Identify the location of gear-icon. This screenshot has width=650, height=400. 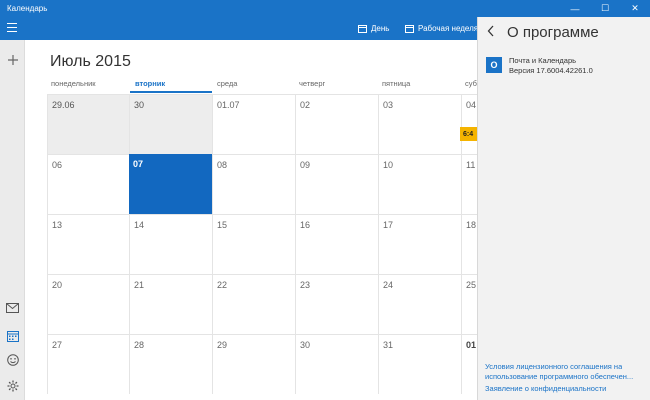
(12, 385).